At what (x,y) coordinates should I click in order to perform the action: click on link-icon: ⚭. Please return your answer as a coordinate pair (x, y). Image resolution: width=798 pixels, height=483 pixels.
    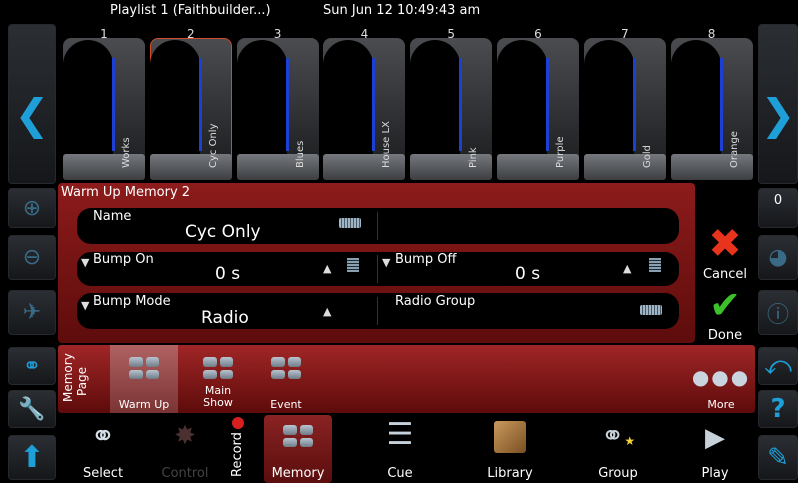
    Looking at the image, I should click on (32, 366).